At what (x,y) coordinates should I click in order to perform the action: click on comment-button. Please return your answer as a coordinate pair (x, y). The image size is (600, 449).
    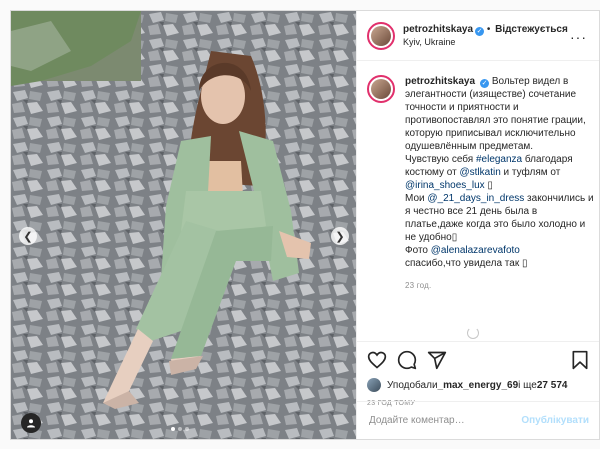
    Looking at the image, I should click on (407, 360).